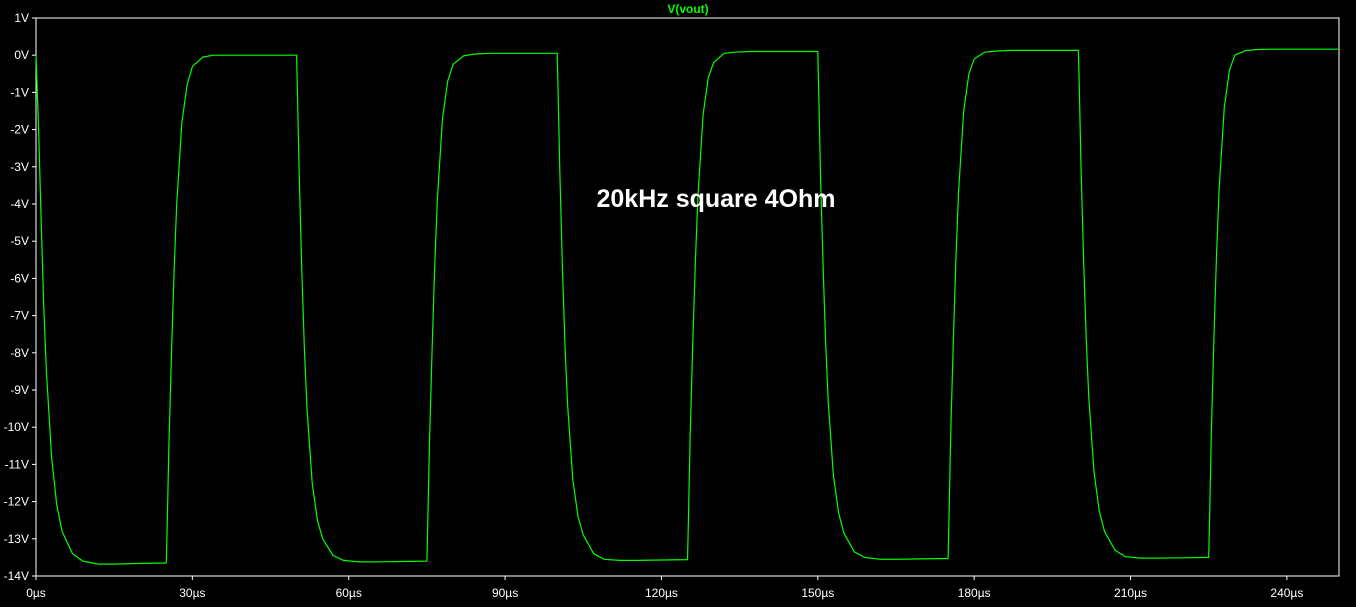  I want to click on plot-annotation: 20kHz square 4Ohm, so click(716, 199).